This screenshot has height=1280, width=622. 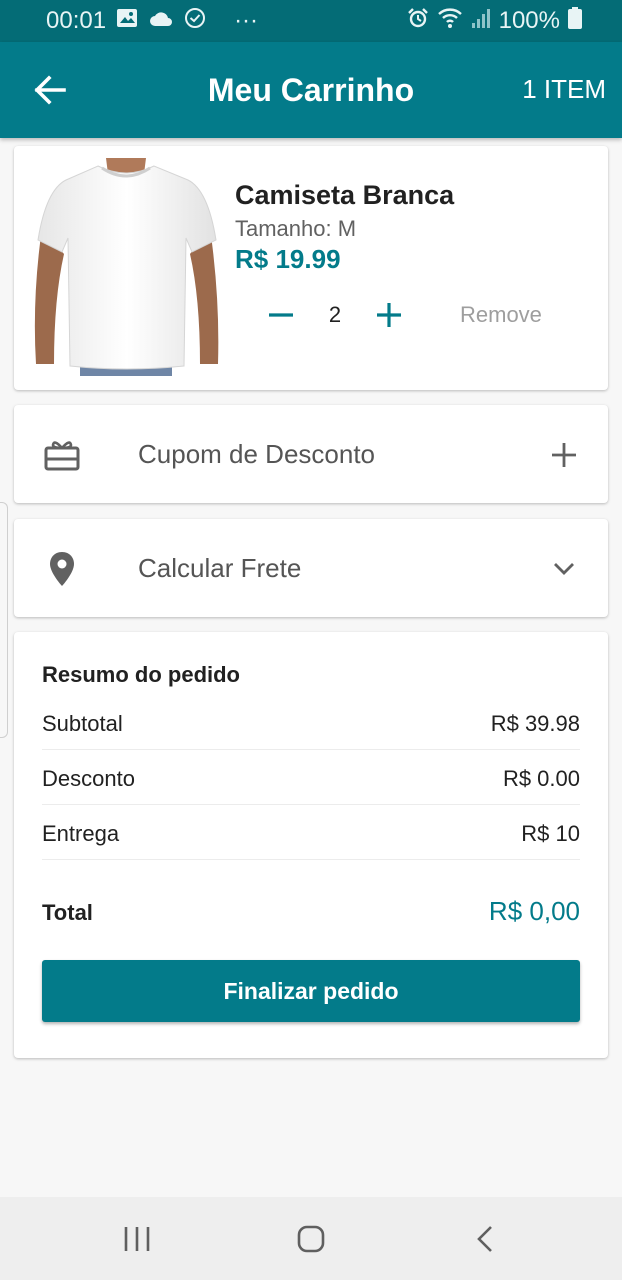 I want to click on expand-shipping-button, so click(x=564, y=569).